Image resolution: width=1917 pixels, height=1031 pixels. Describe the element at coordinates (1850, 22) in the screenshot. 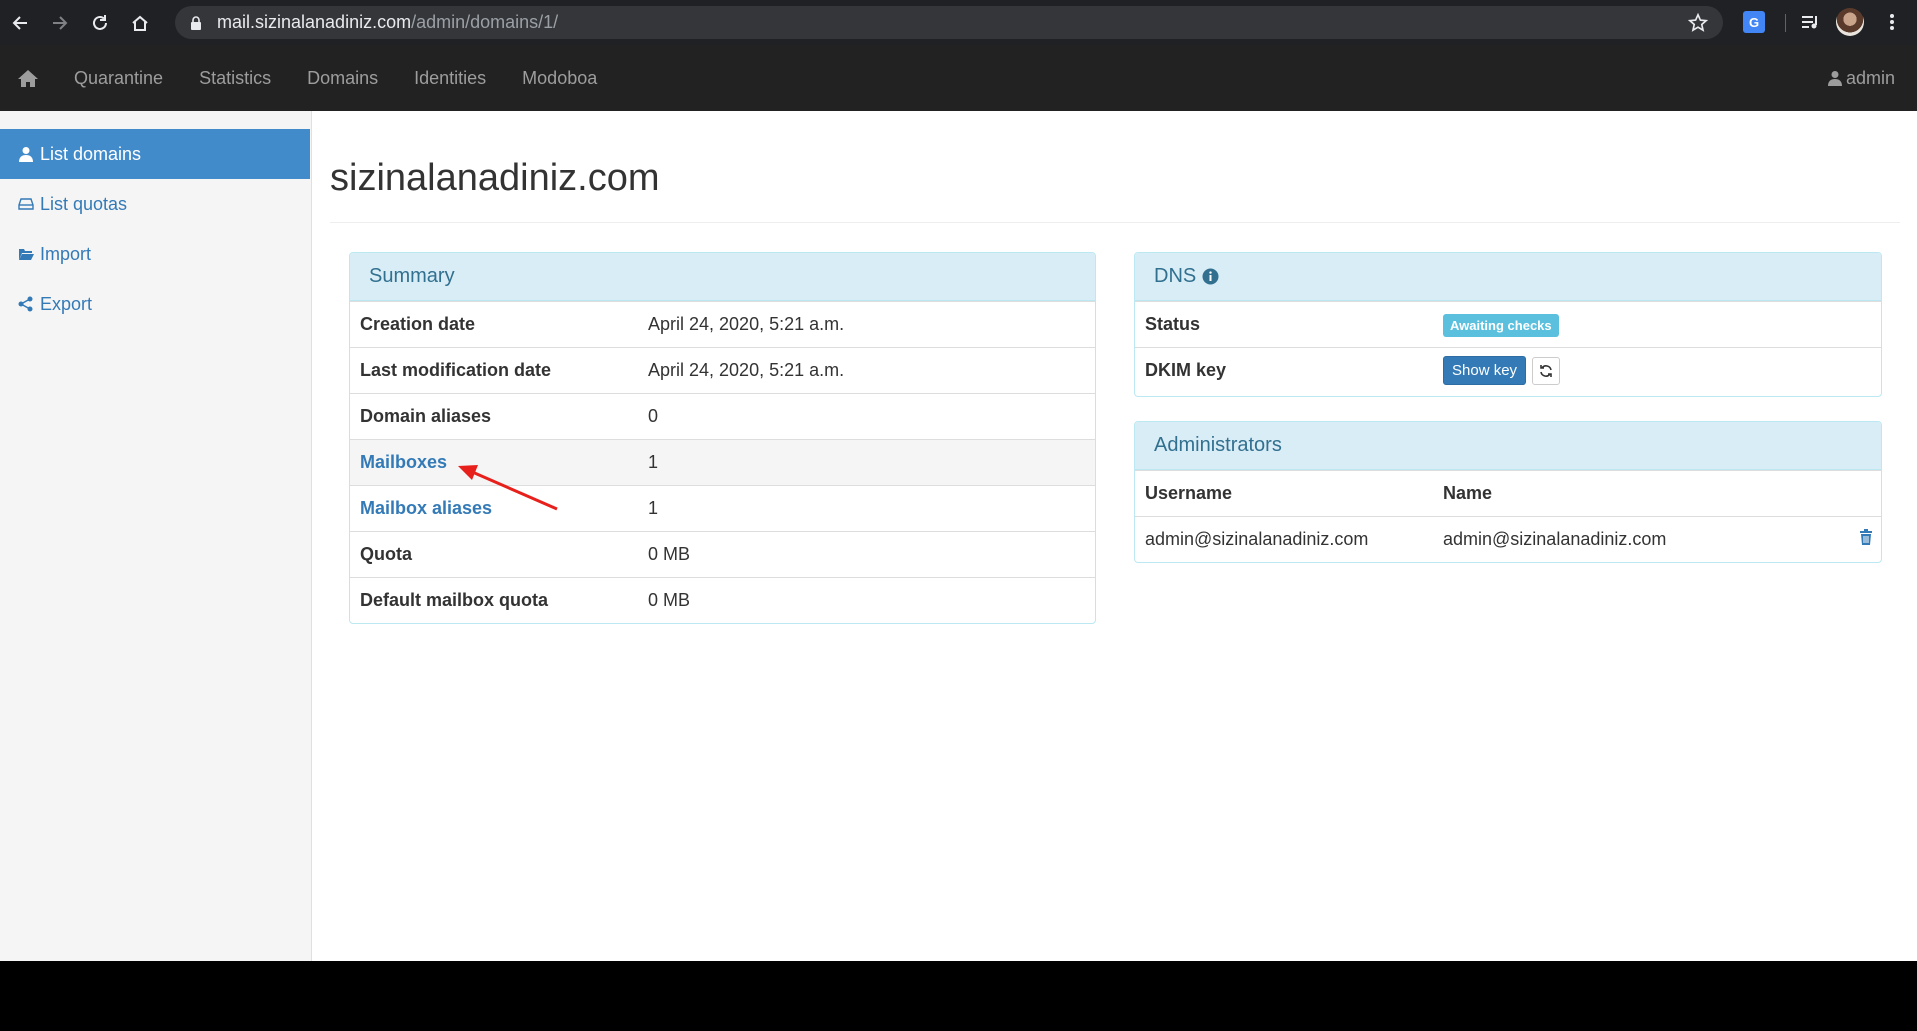

I see `profile-avatar` at that location.